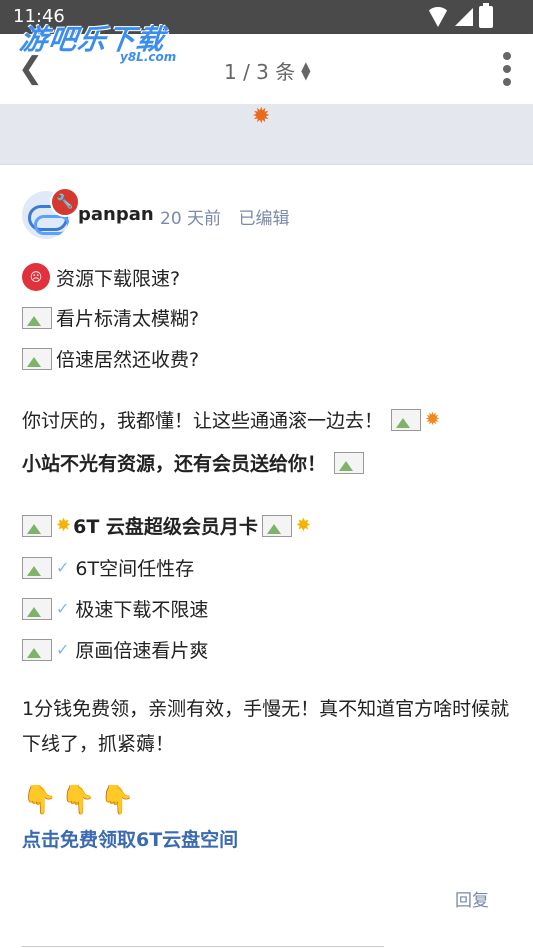 The height and width of the screenshot is (948, 533). I want to click on line-7: ✓ 6T空间任性存, so click(108, 567).